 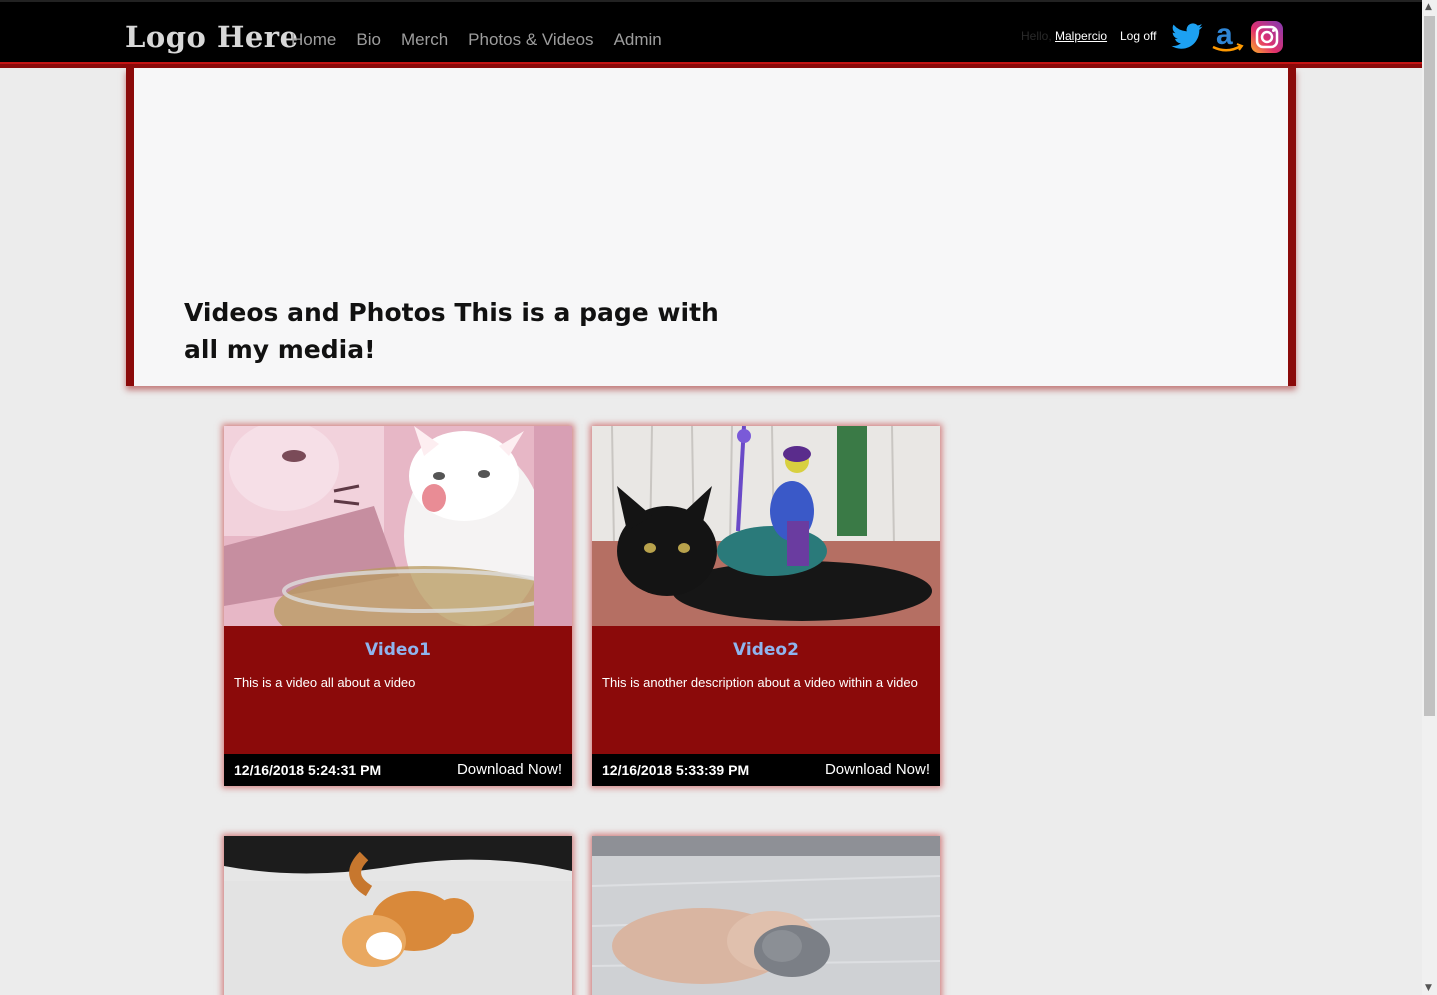 I want to click on twitter-icon, so click(x=1187, y=37).